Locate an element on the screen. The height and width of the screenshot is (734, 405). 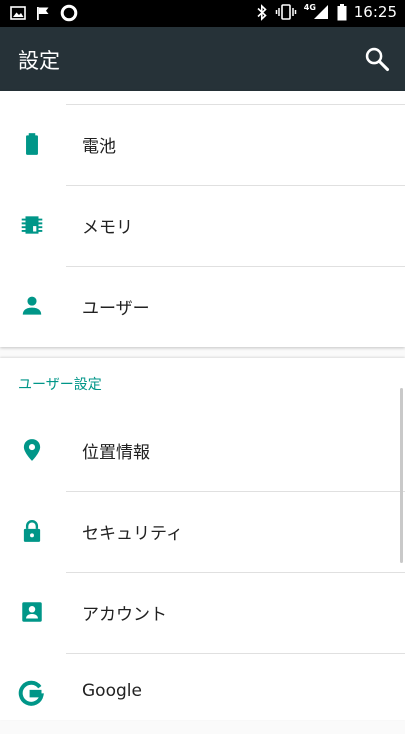
settings-item-label: アカウント is located at coordinates (124, 615).